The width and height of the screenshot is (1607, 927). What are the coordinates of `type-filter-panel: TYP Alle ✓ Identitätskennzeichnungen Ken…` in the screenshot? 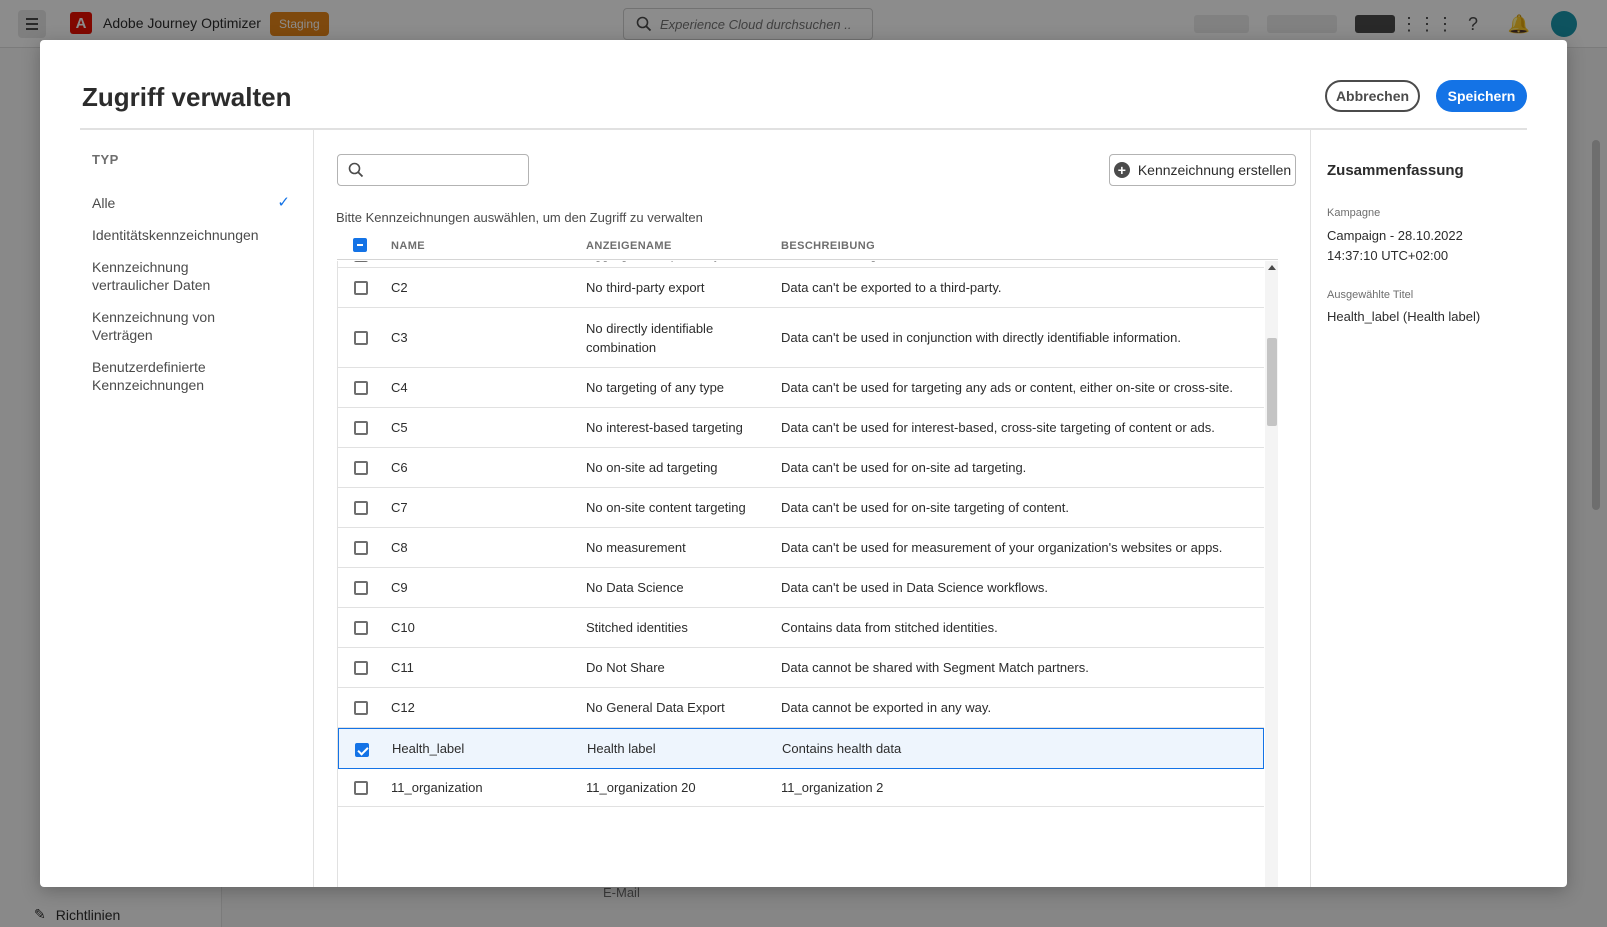 It's located at (197, 508).